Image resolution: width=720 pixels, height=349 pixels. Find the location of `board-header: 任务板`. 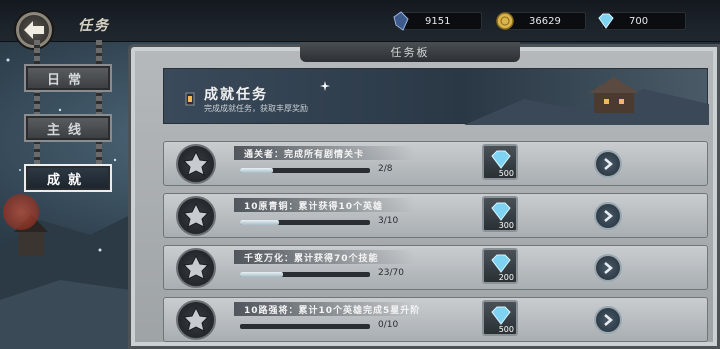

board-header: 任务板 is located at coordinates (410, 52).